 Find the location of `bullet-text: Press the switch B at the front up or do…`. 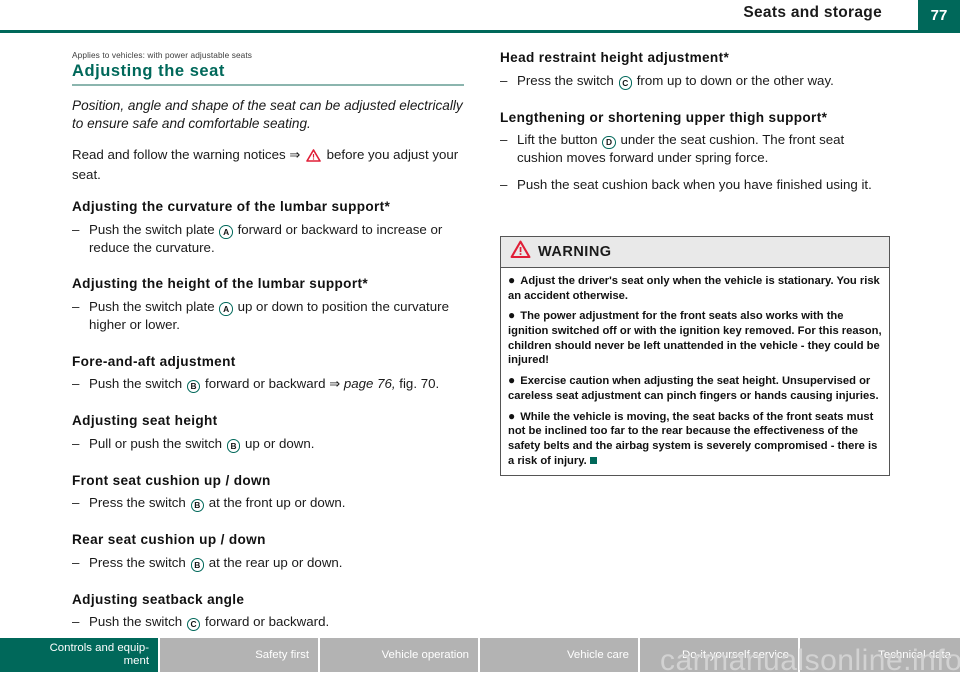

bullet-text: Press the switch B at the front up or do… is located at coordinates (276, 503).